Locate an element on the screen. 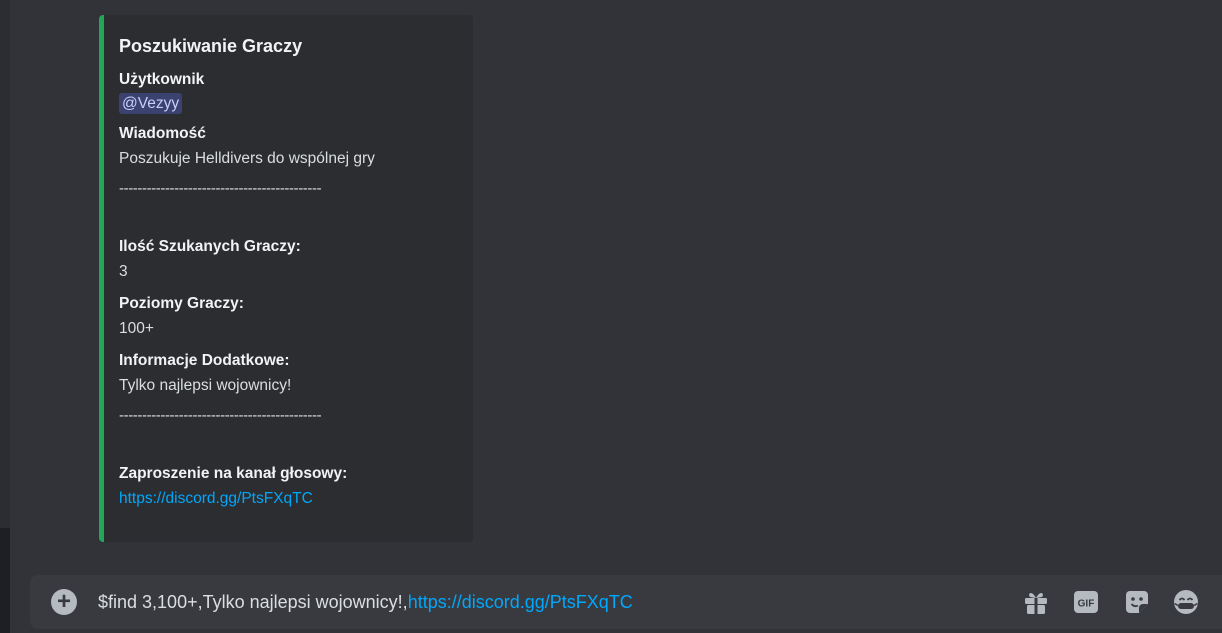 This screenshot has height=633, width=1222. field-info-label: Informacje Dodatkowe: is located at coordinates (204, 360).